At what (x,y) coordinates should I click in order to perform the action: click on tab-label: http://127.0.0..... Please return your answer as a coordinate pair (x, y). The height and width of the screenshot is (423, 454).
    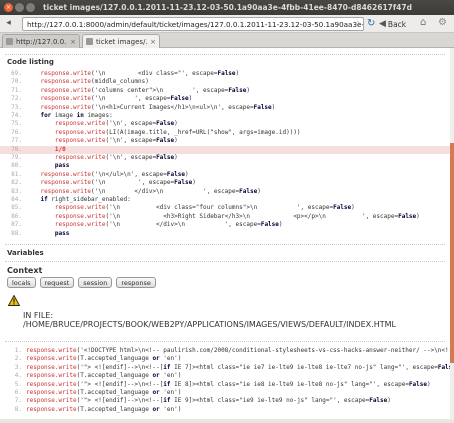
    Looking at the image, I should click on (41, 41).